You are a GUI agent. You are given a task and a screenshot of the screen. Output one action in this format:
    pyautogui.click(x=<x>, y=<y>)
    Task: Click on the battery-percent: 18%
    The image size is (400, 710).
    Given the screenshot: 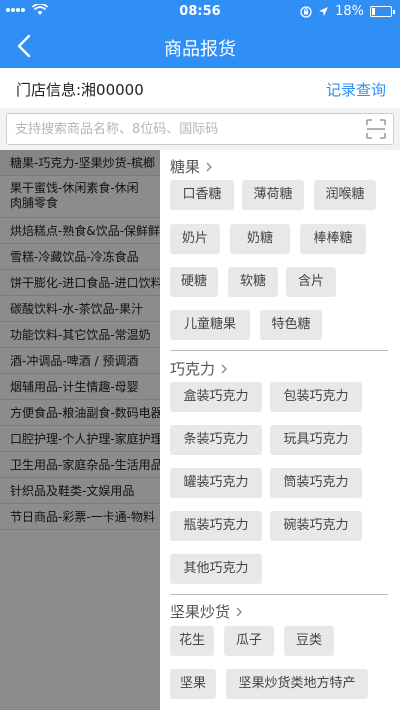 What is the action you would take?
    pyautogui.click(x=349, y=11)
    